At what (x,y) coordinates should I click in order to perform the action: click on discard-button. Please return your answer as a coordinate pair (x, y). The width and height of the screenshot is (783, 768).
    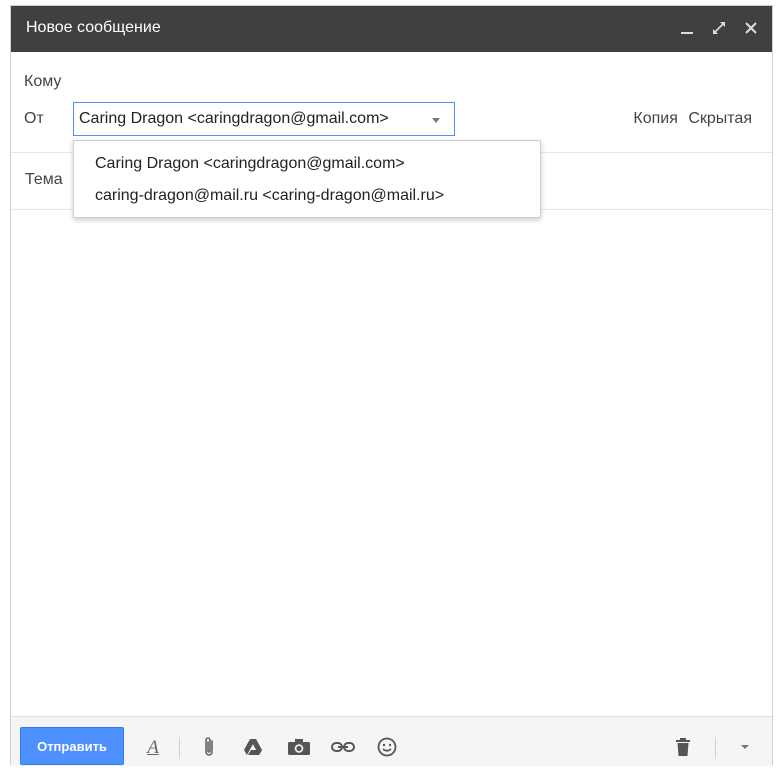
    Looking at the image, I should click on (683, 747).